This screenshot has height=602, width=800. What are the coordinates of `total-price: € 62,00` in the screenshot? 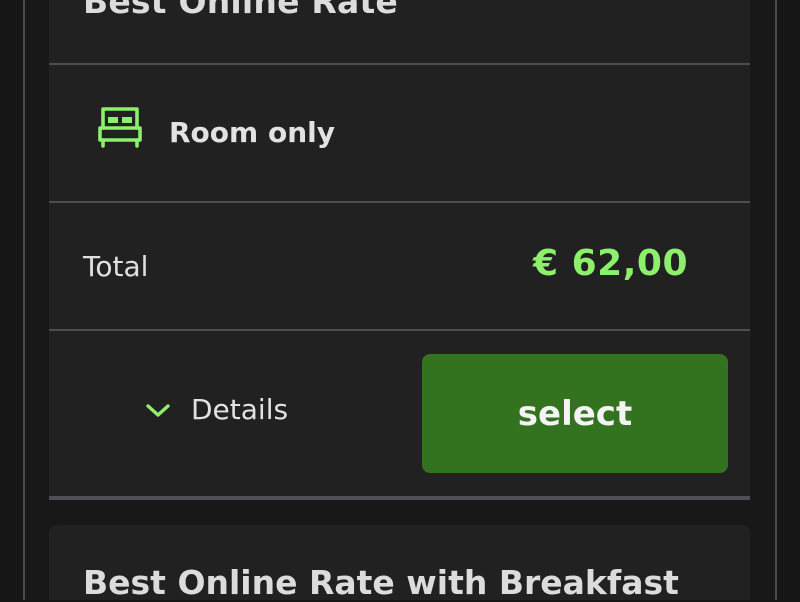 It's located at (610, 263).